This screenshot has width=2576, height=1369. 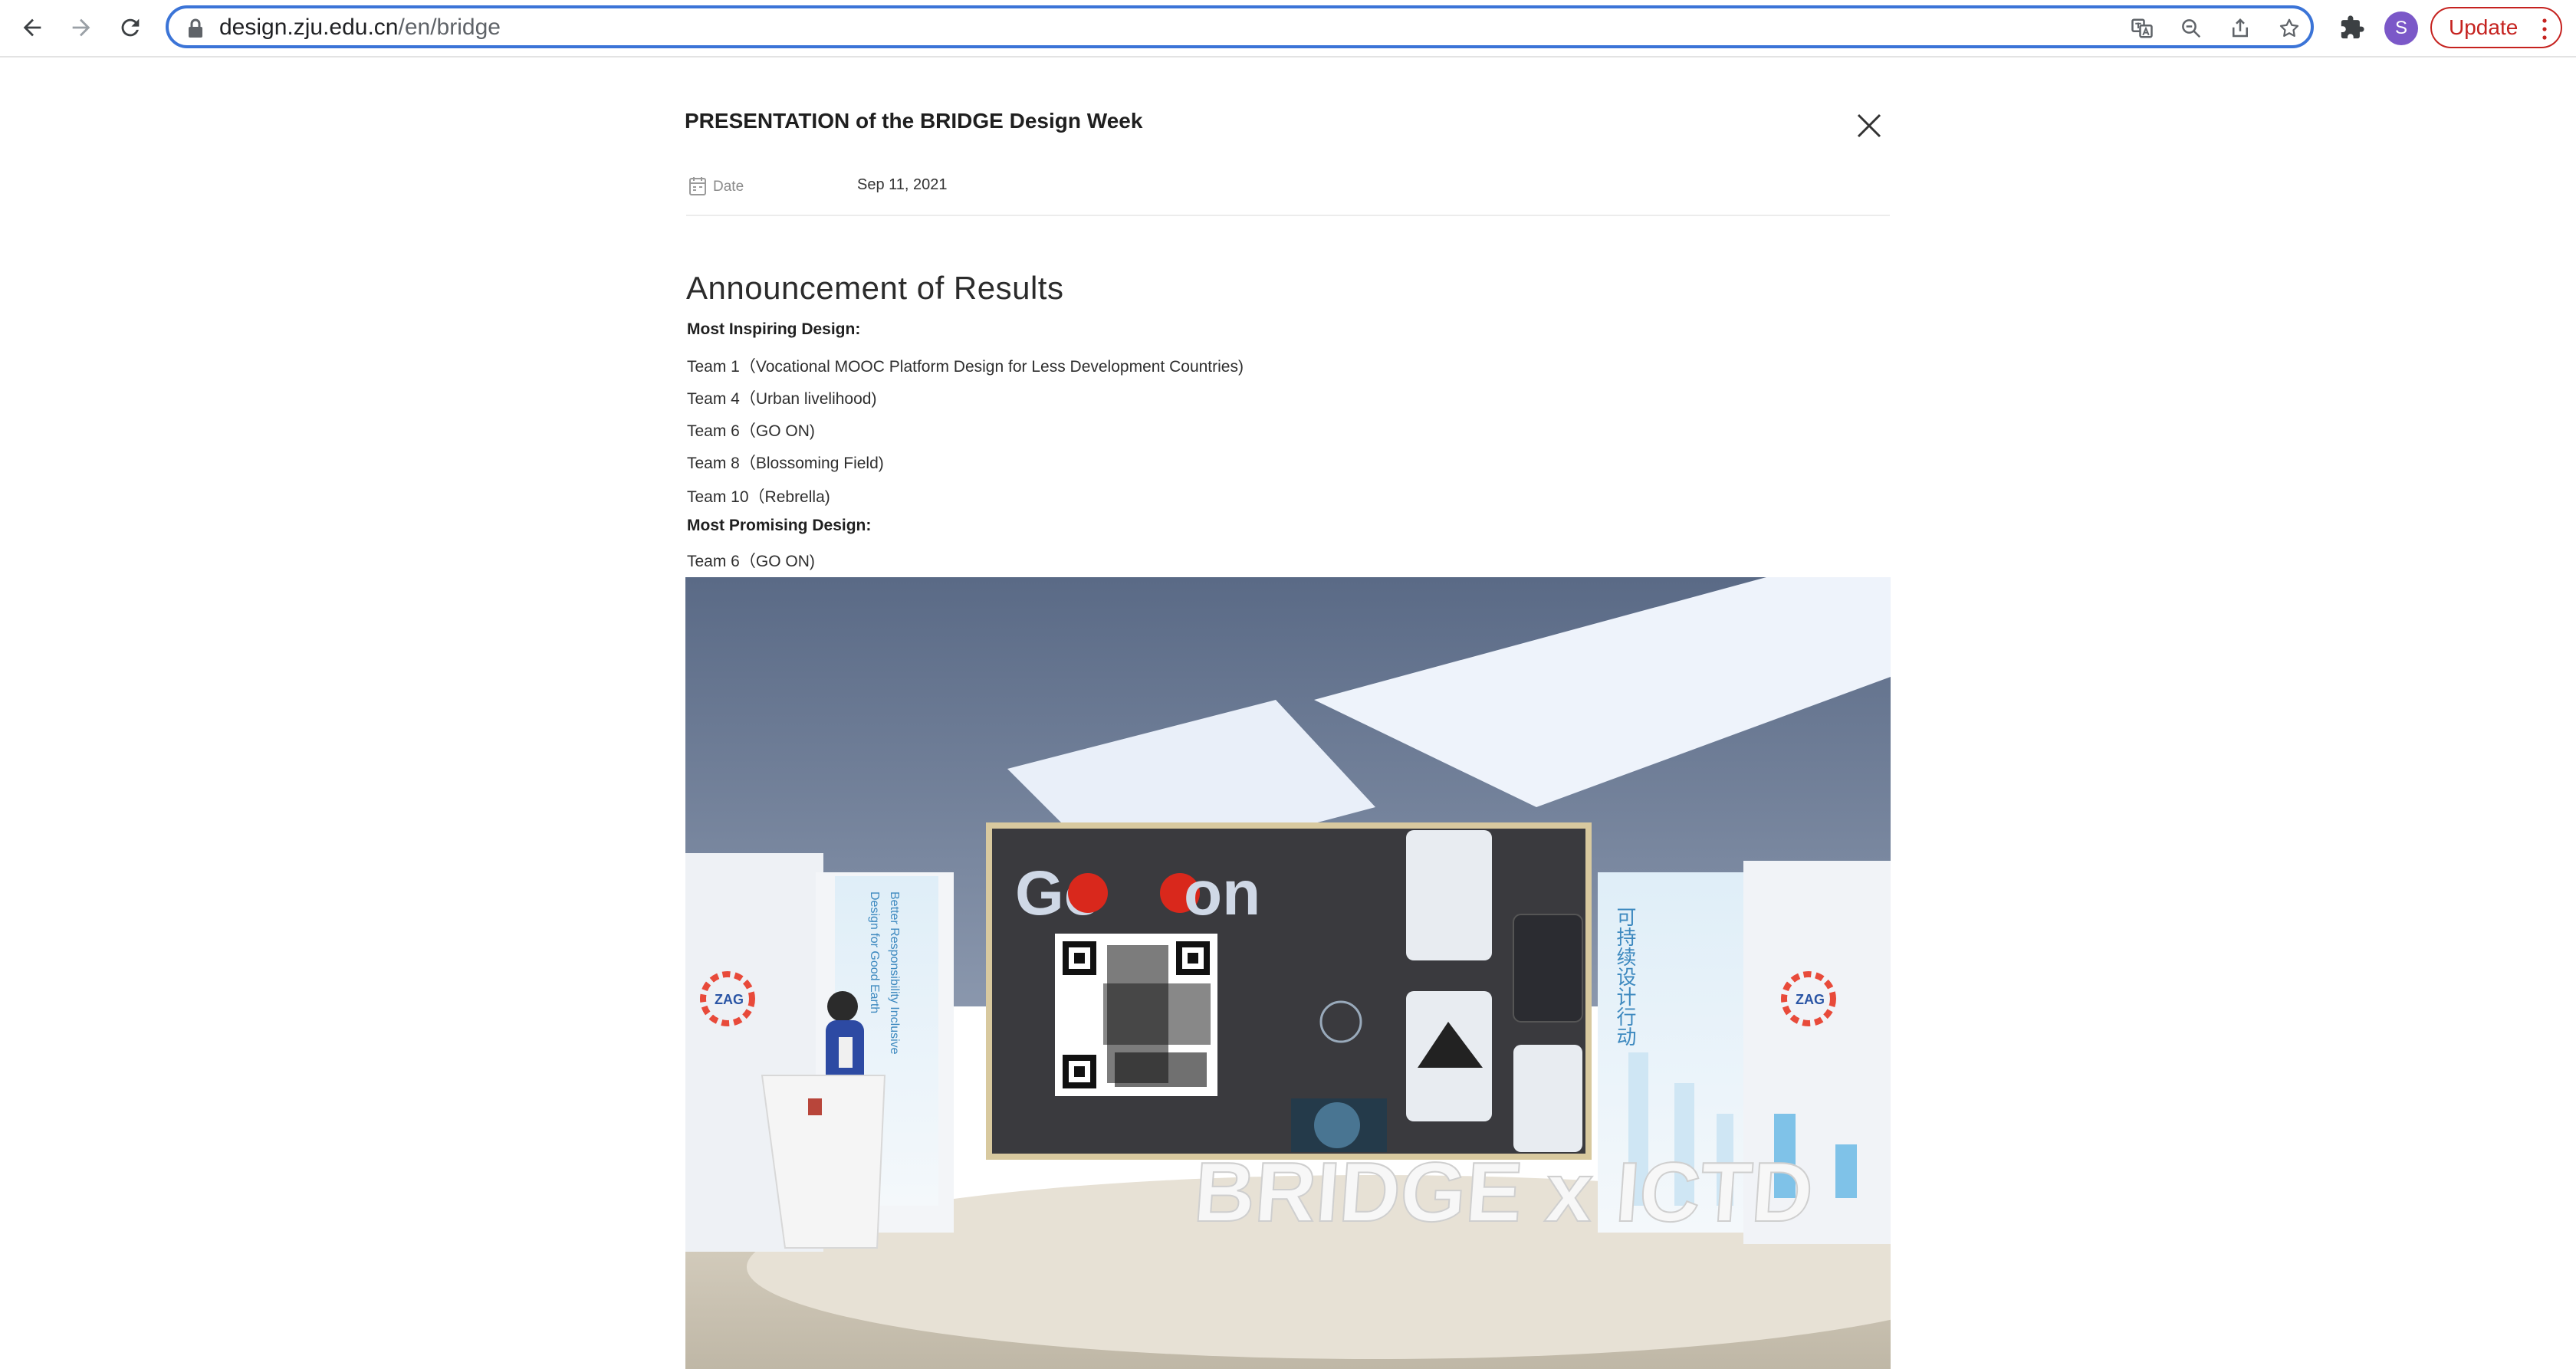 What do you see at coordinates (729, 187) in the screenshot?
I see `date-label: Date` at bounding box center [729, 187].